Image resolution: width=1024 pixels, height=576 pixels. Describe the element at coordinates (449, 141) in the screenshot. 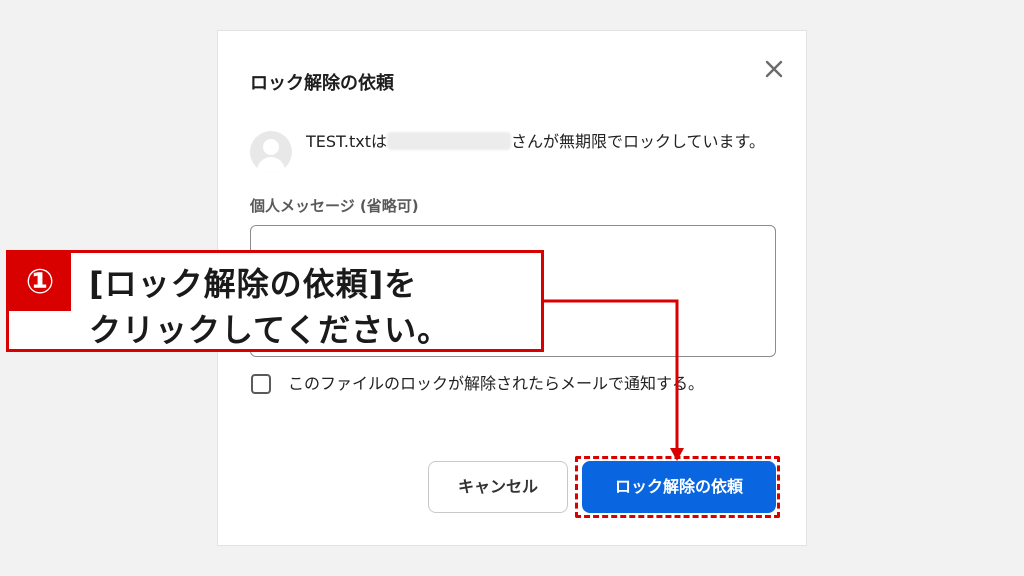

I see `redacted-user-name` at that location.